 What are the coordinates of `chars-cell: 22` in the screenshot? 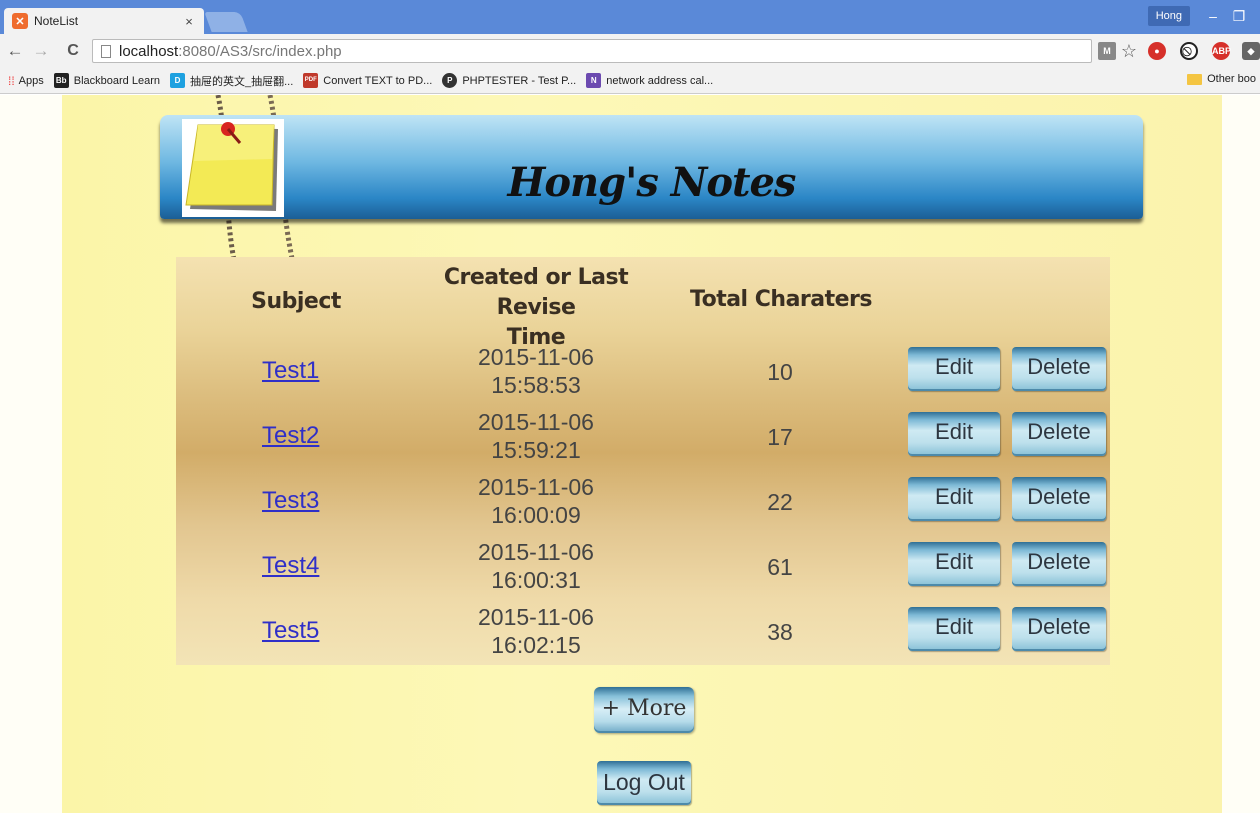 It's located at (780, 502).